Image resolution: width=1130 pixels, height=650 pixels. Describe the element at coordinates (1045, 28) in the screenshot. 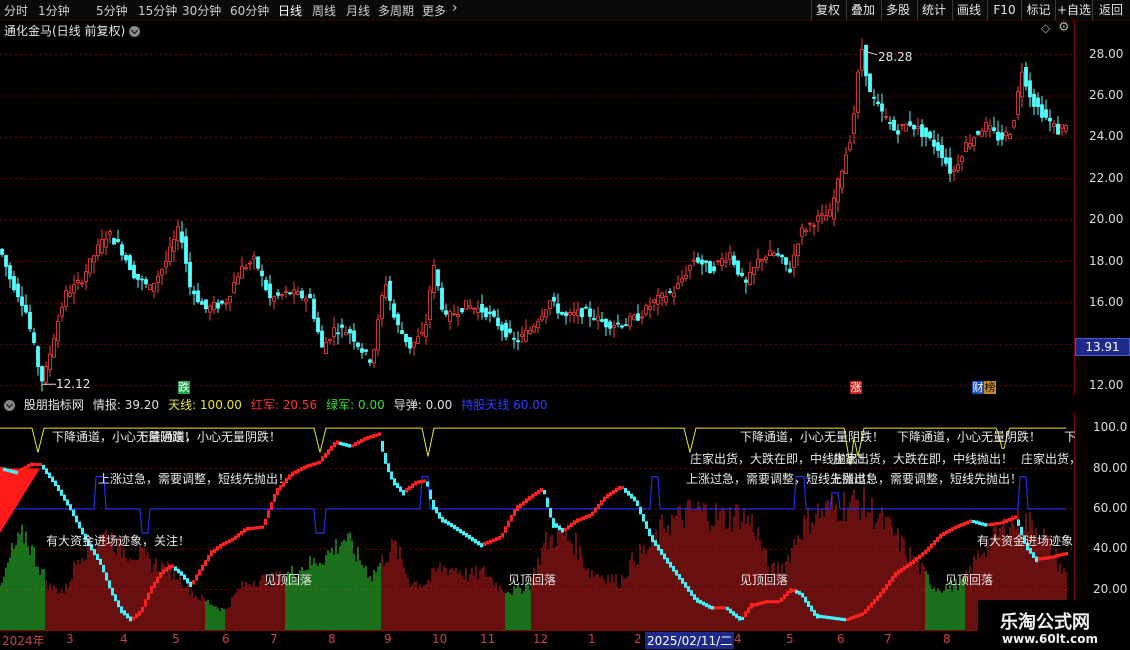

I see `diamond-icon: ◇` at that location.